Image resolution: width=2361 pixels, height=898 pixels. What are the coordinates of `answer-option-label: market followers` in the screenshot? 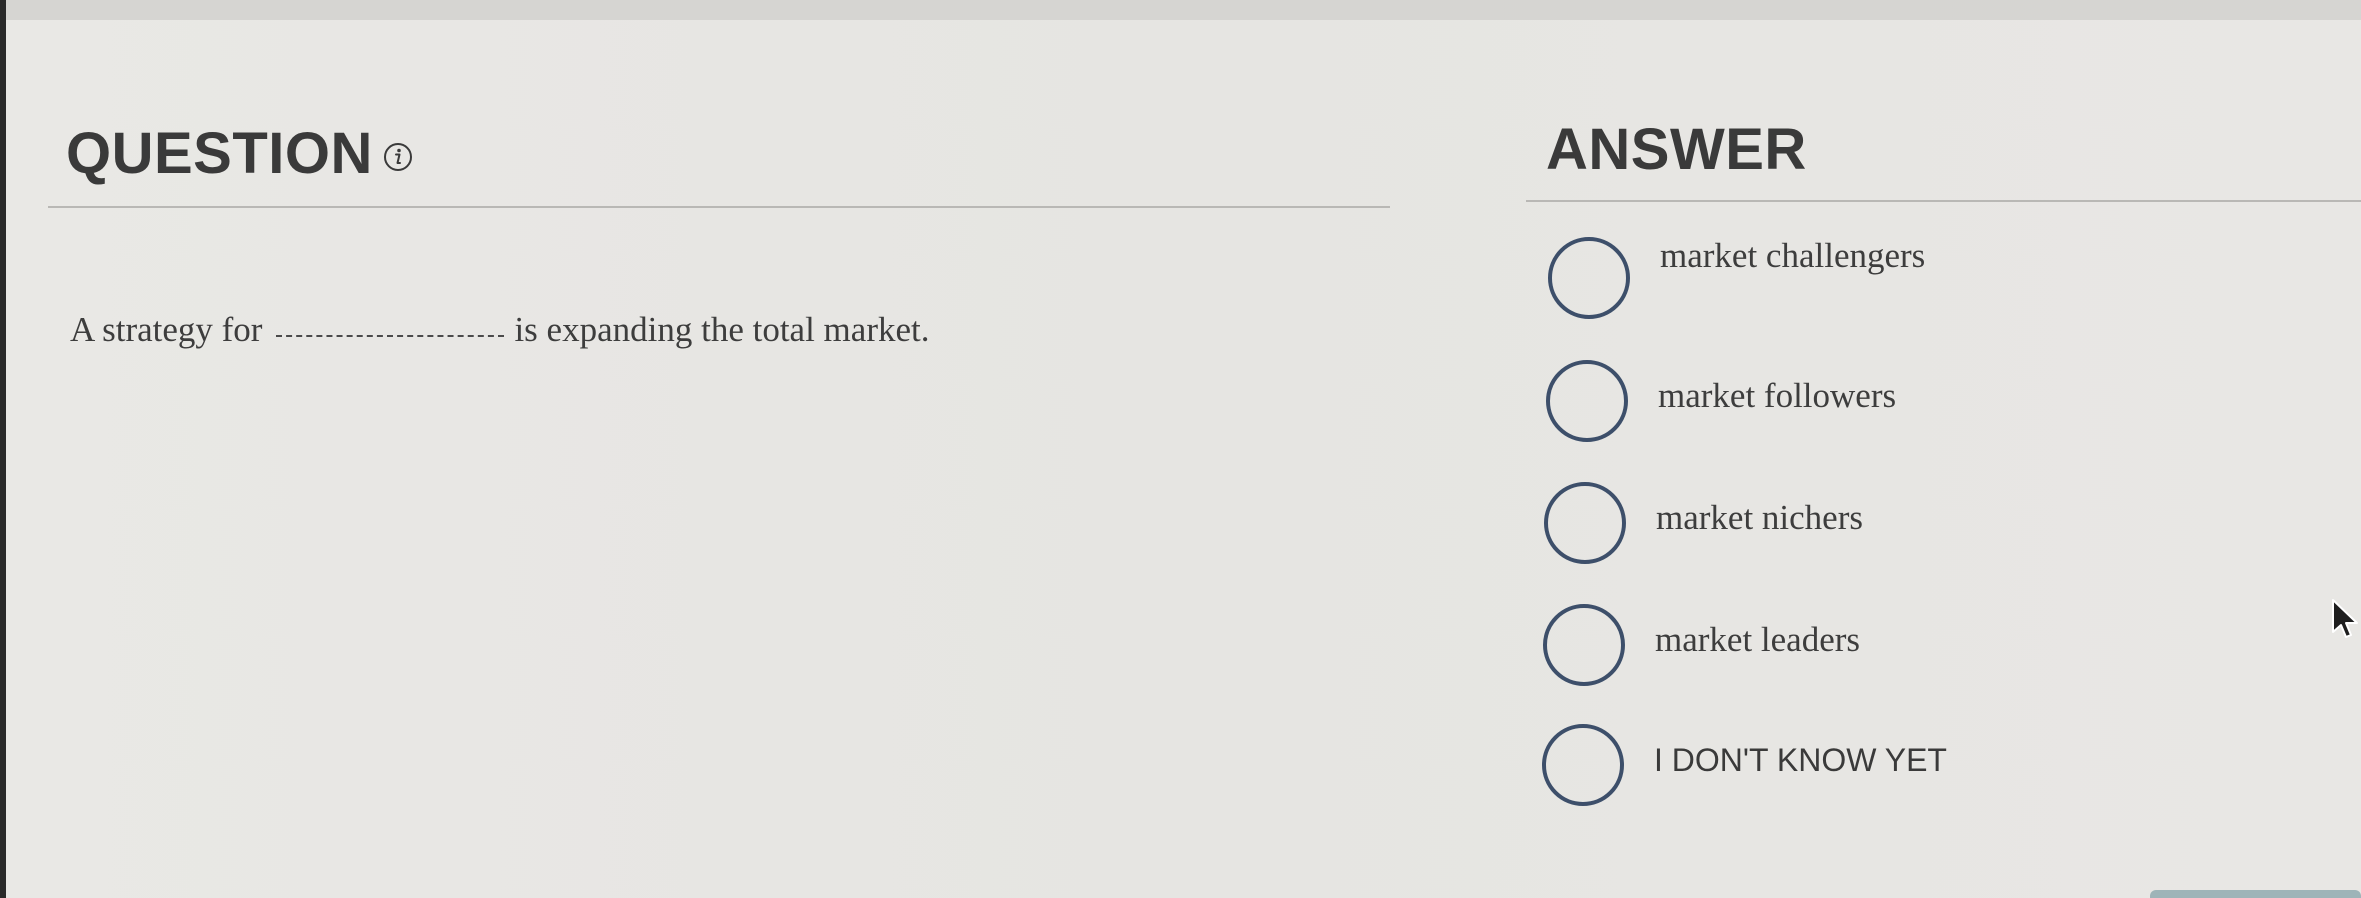 It's located at (1777, 395).